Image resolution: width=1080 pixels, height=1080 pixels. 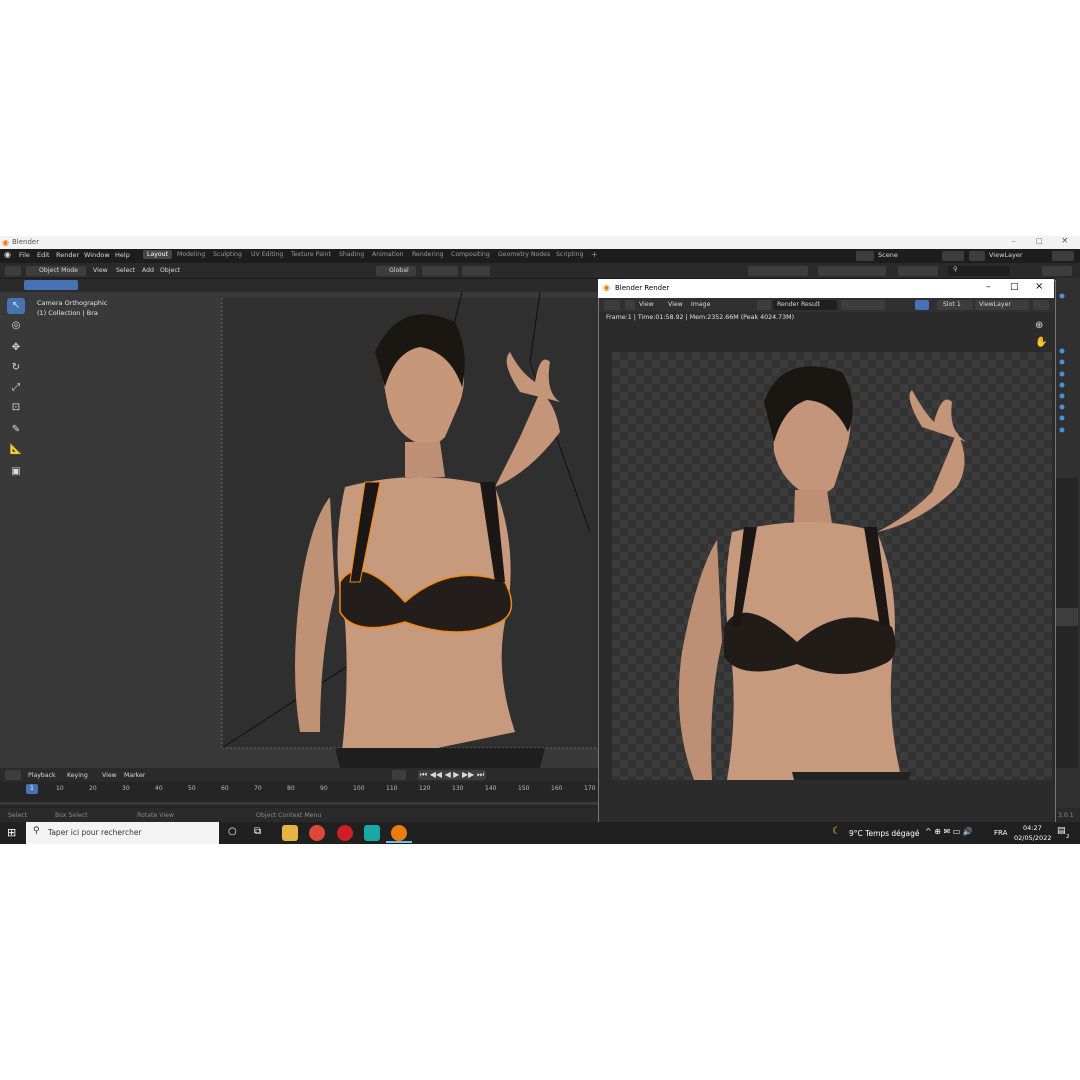 I want to click on menu-file: File, so click(x=24, y=255).